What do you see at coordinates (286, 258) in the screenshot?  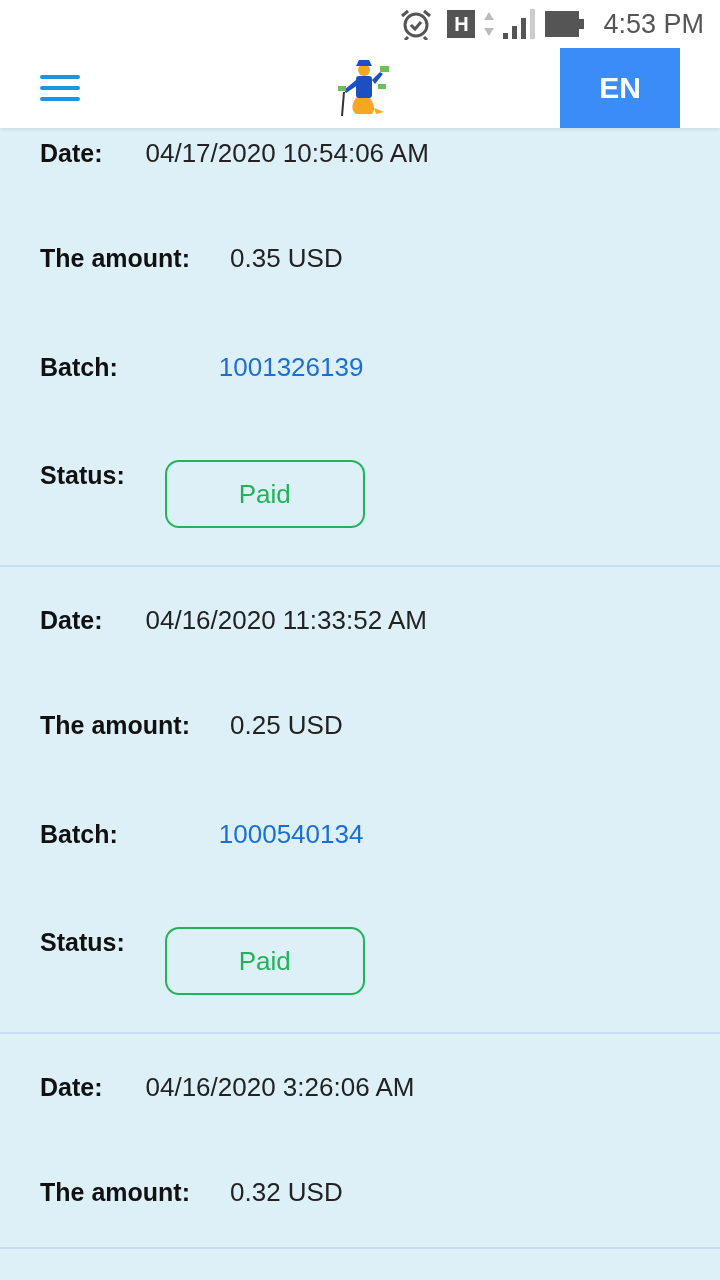 I see `amount-value: 0.35 USD` at bounding box center [286, 258].